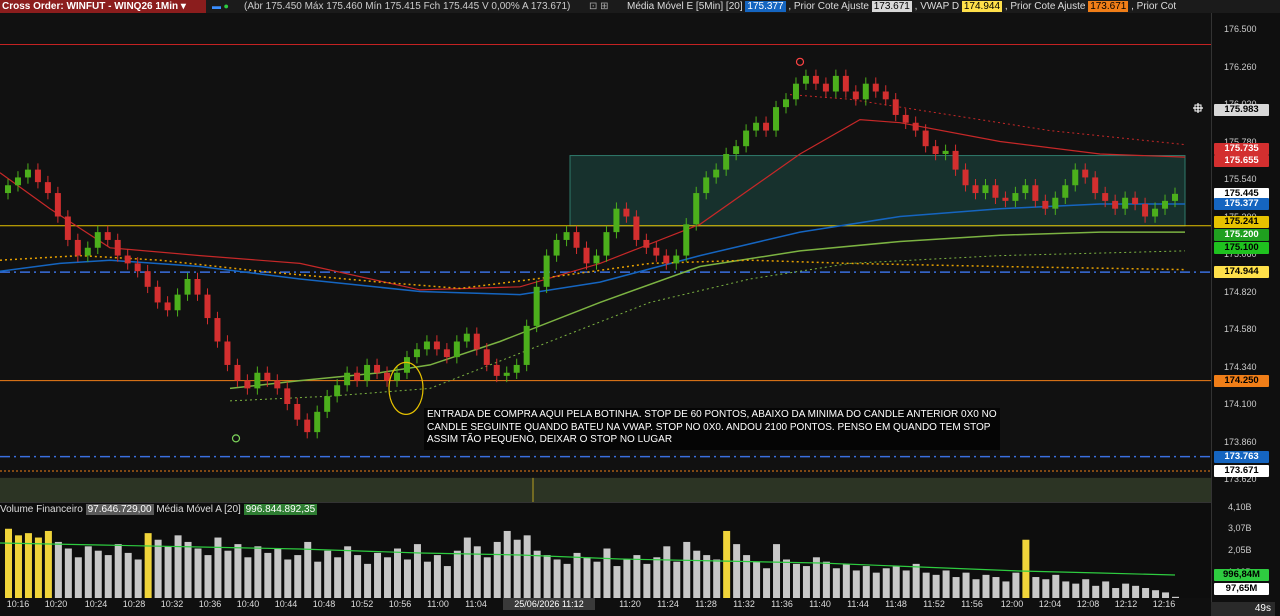  Describe the element at coordinates (280, 509) in the screenshot. I see `volume-ma-badge: 996.844.892,35` at that location.